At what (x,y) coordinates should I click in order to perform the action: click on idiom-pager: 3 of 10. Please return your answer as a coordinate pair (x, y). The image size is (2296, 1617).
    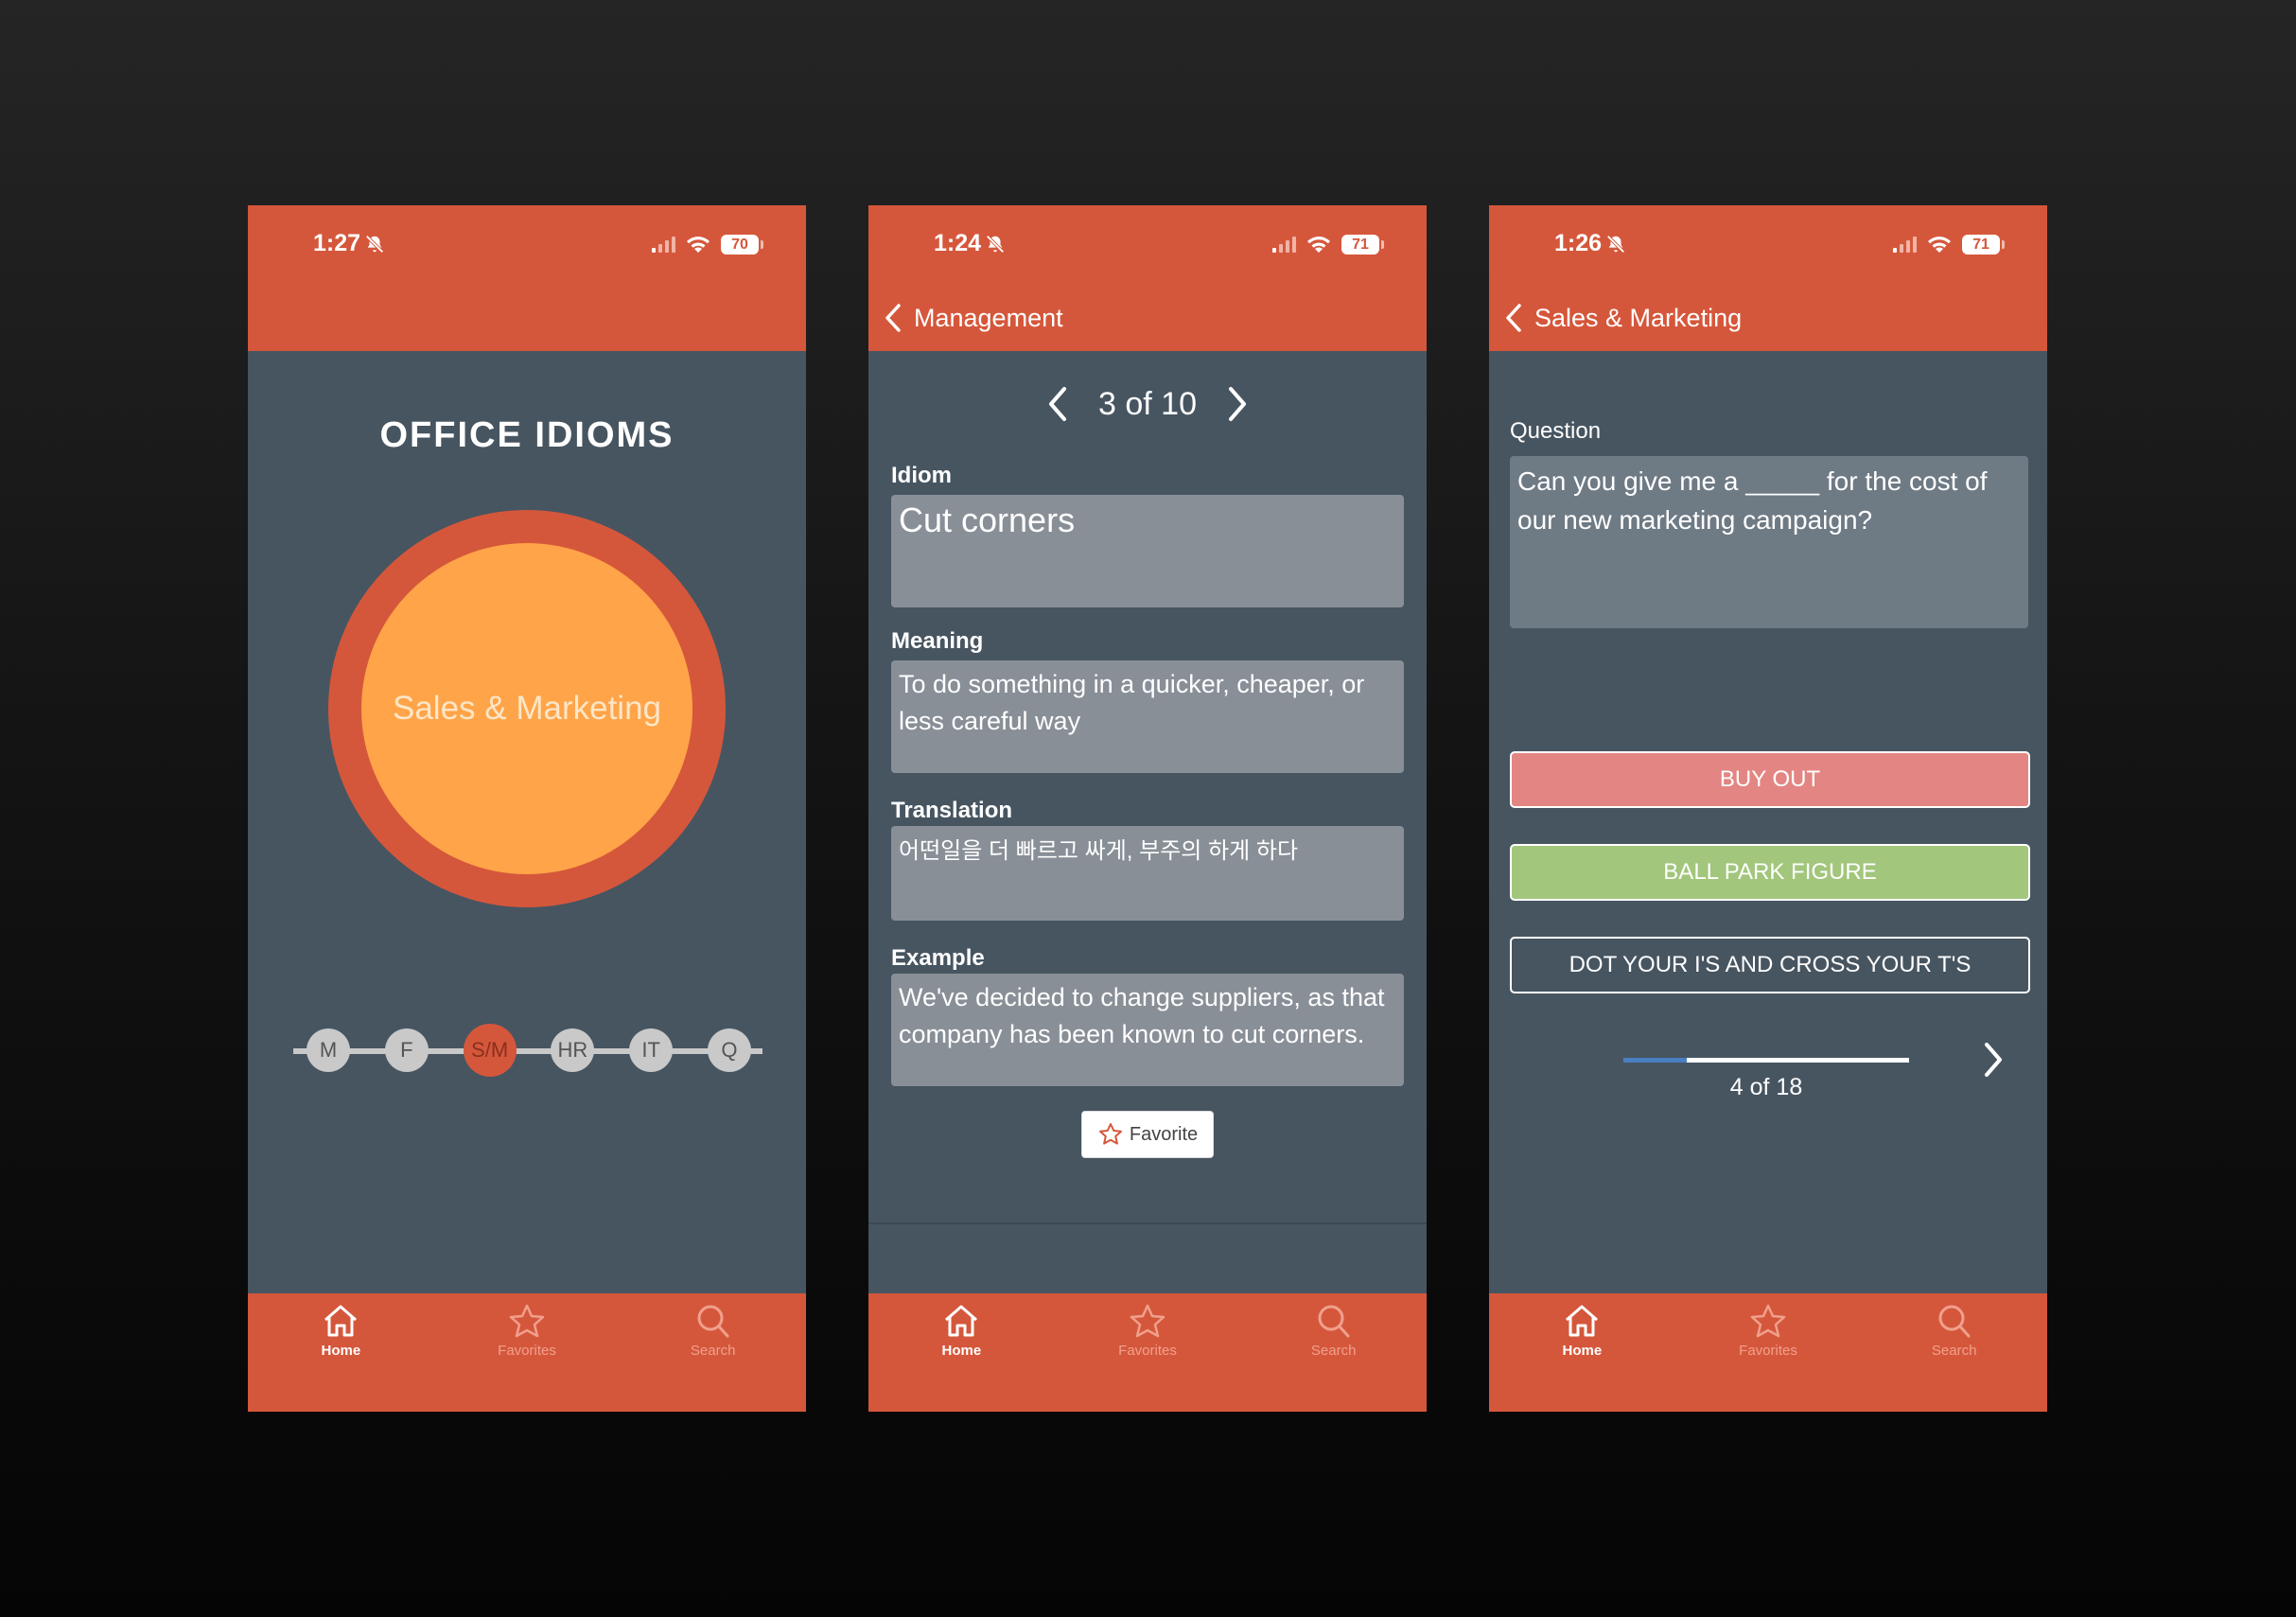
    Looking at the image, I should click on (1148, 404).